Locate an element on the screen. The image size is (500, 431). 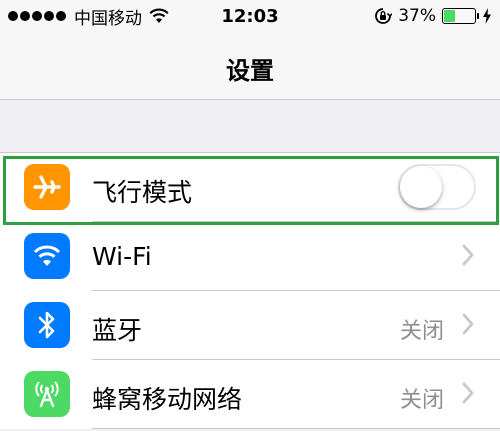
airplane-mode-toggle is located at coordinates (437, 187).